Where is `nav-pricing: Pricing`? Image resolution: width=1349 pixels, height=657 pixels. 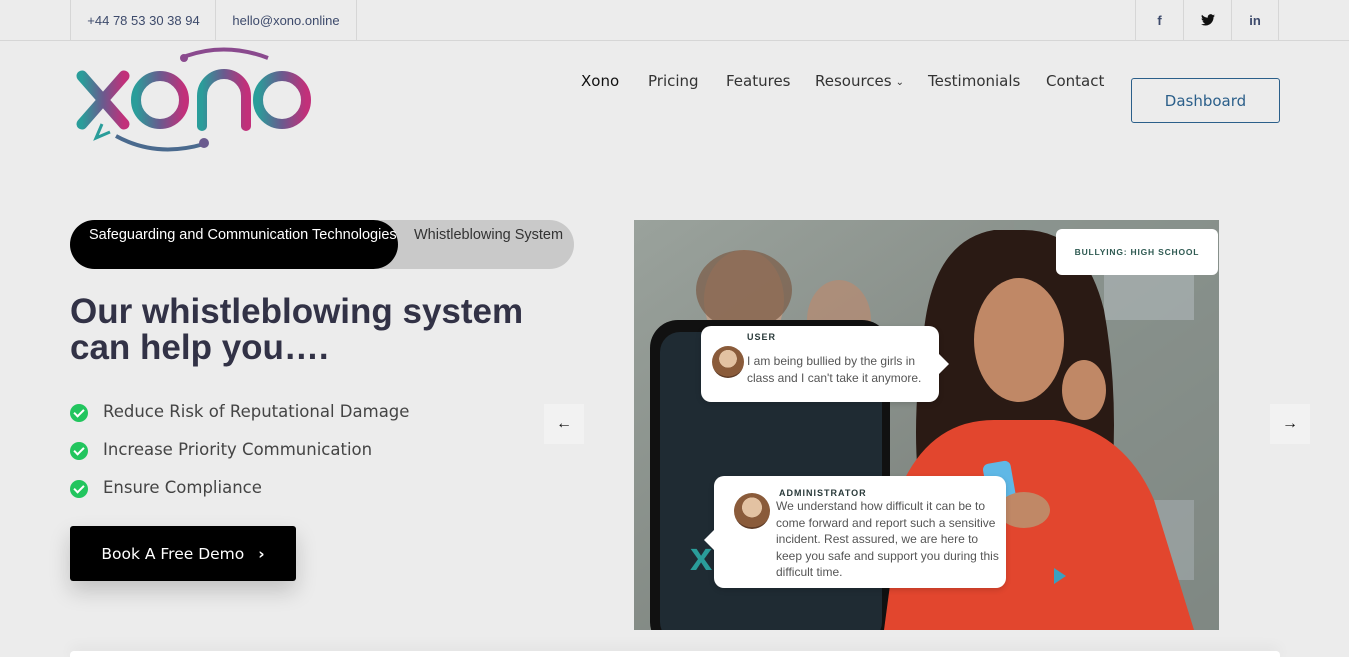 nav-pricing: Pricing is located at coordinates (673, 81).